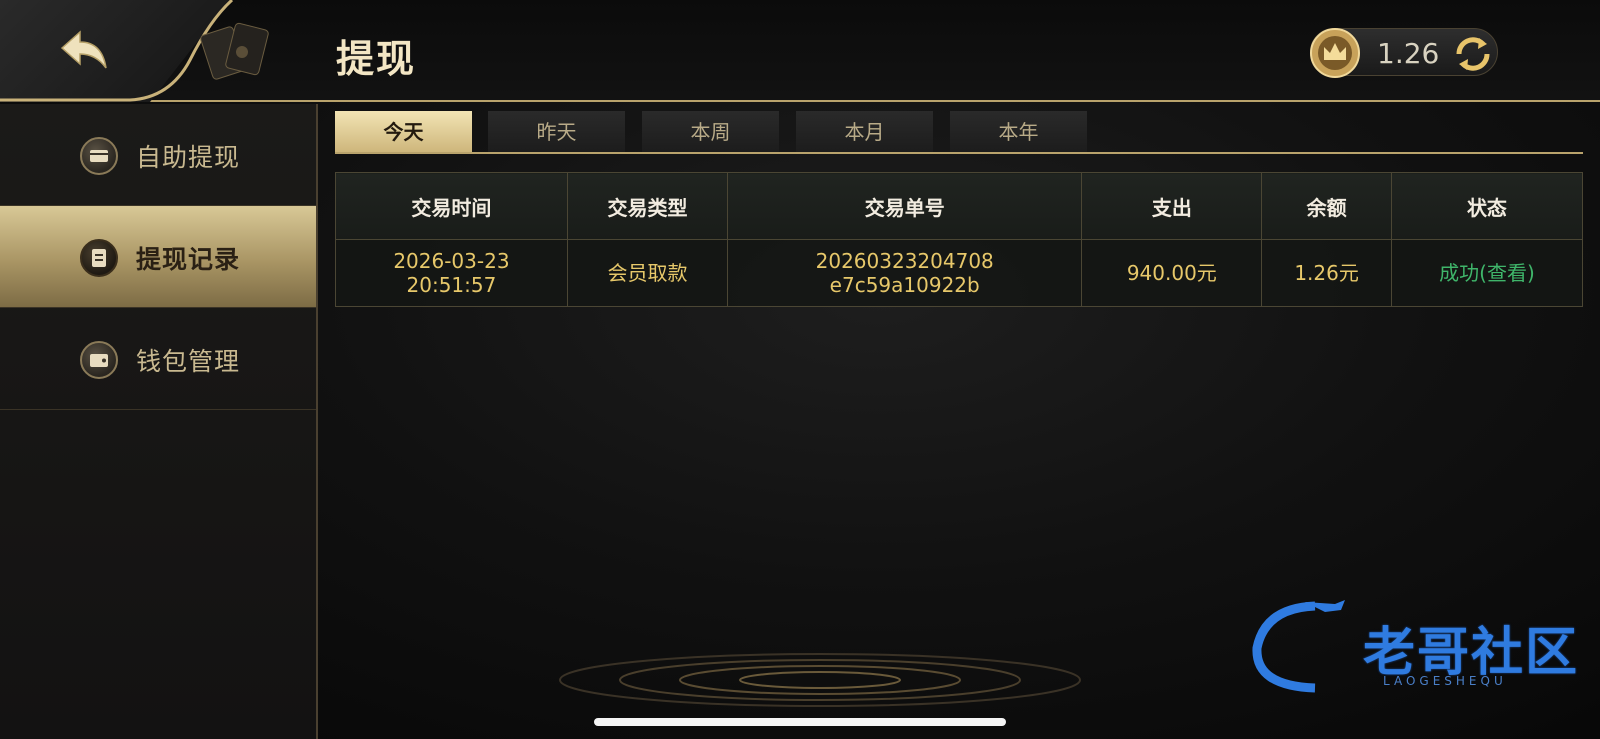  Describe the element at coordinates (800, 722) in the screenshot. I see `home-indicator` at that location.